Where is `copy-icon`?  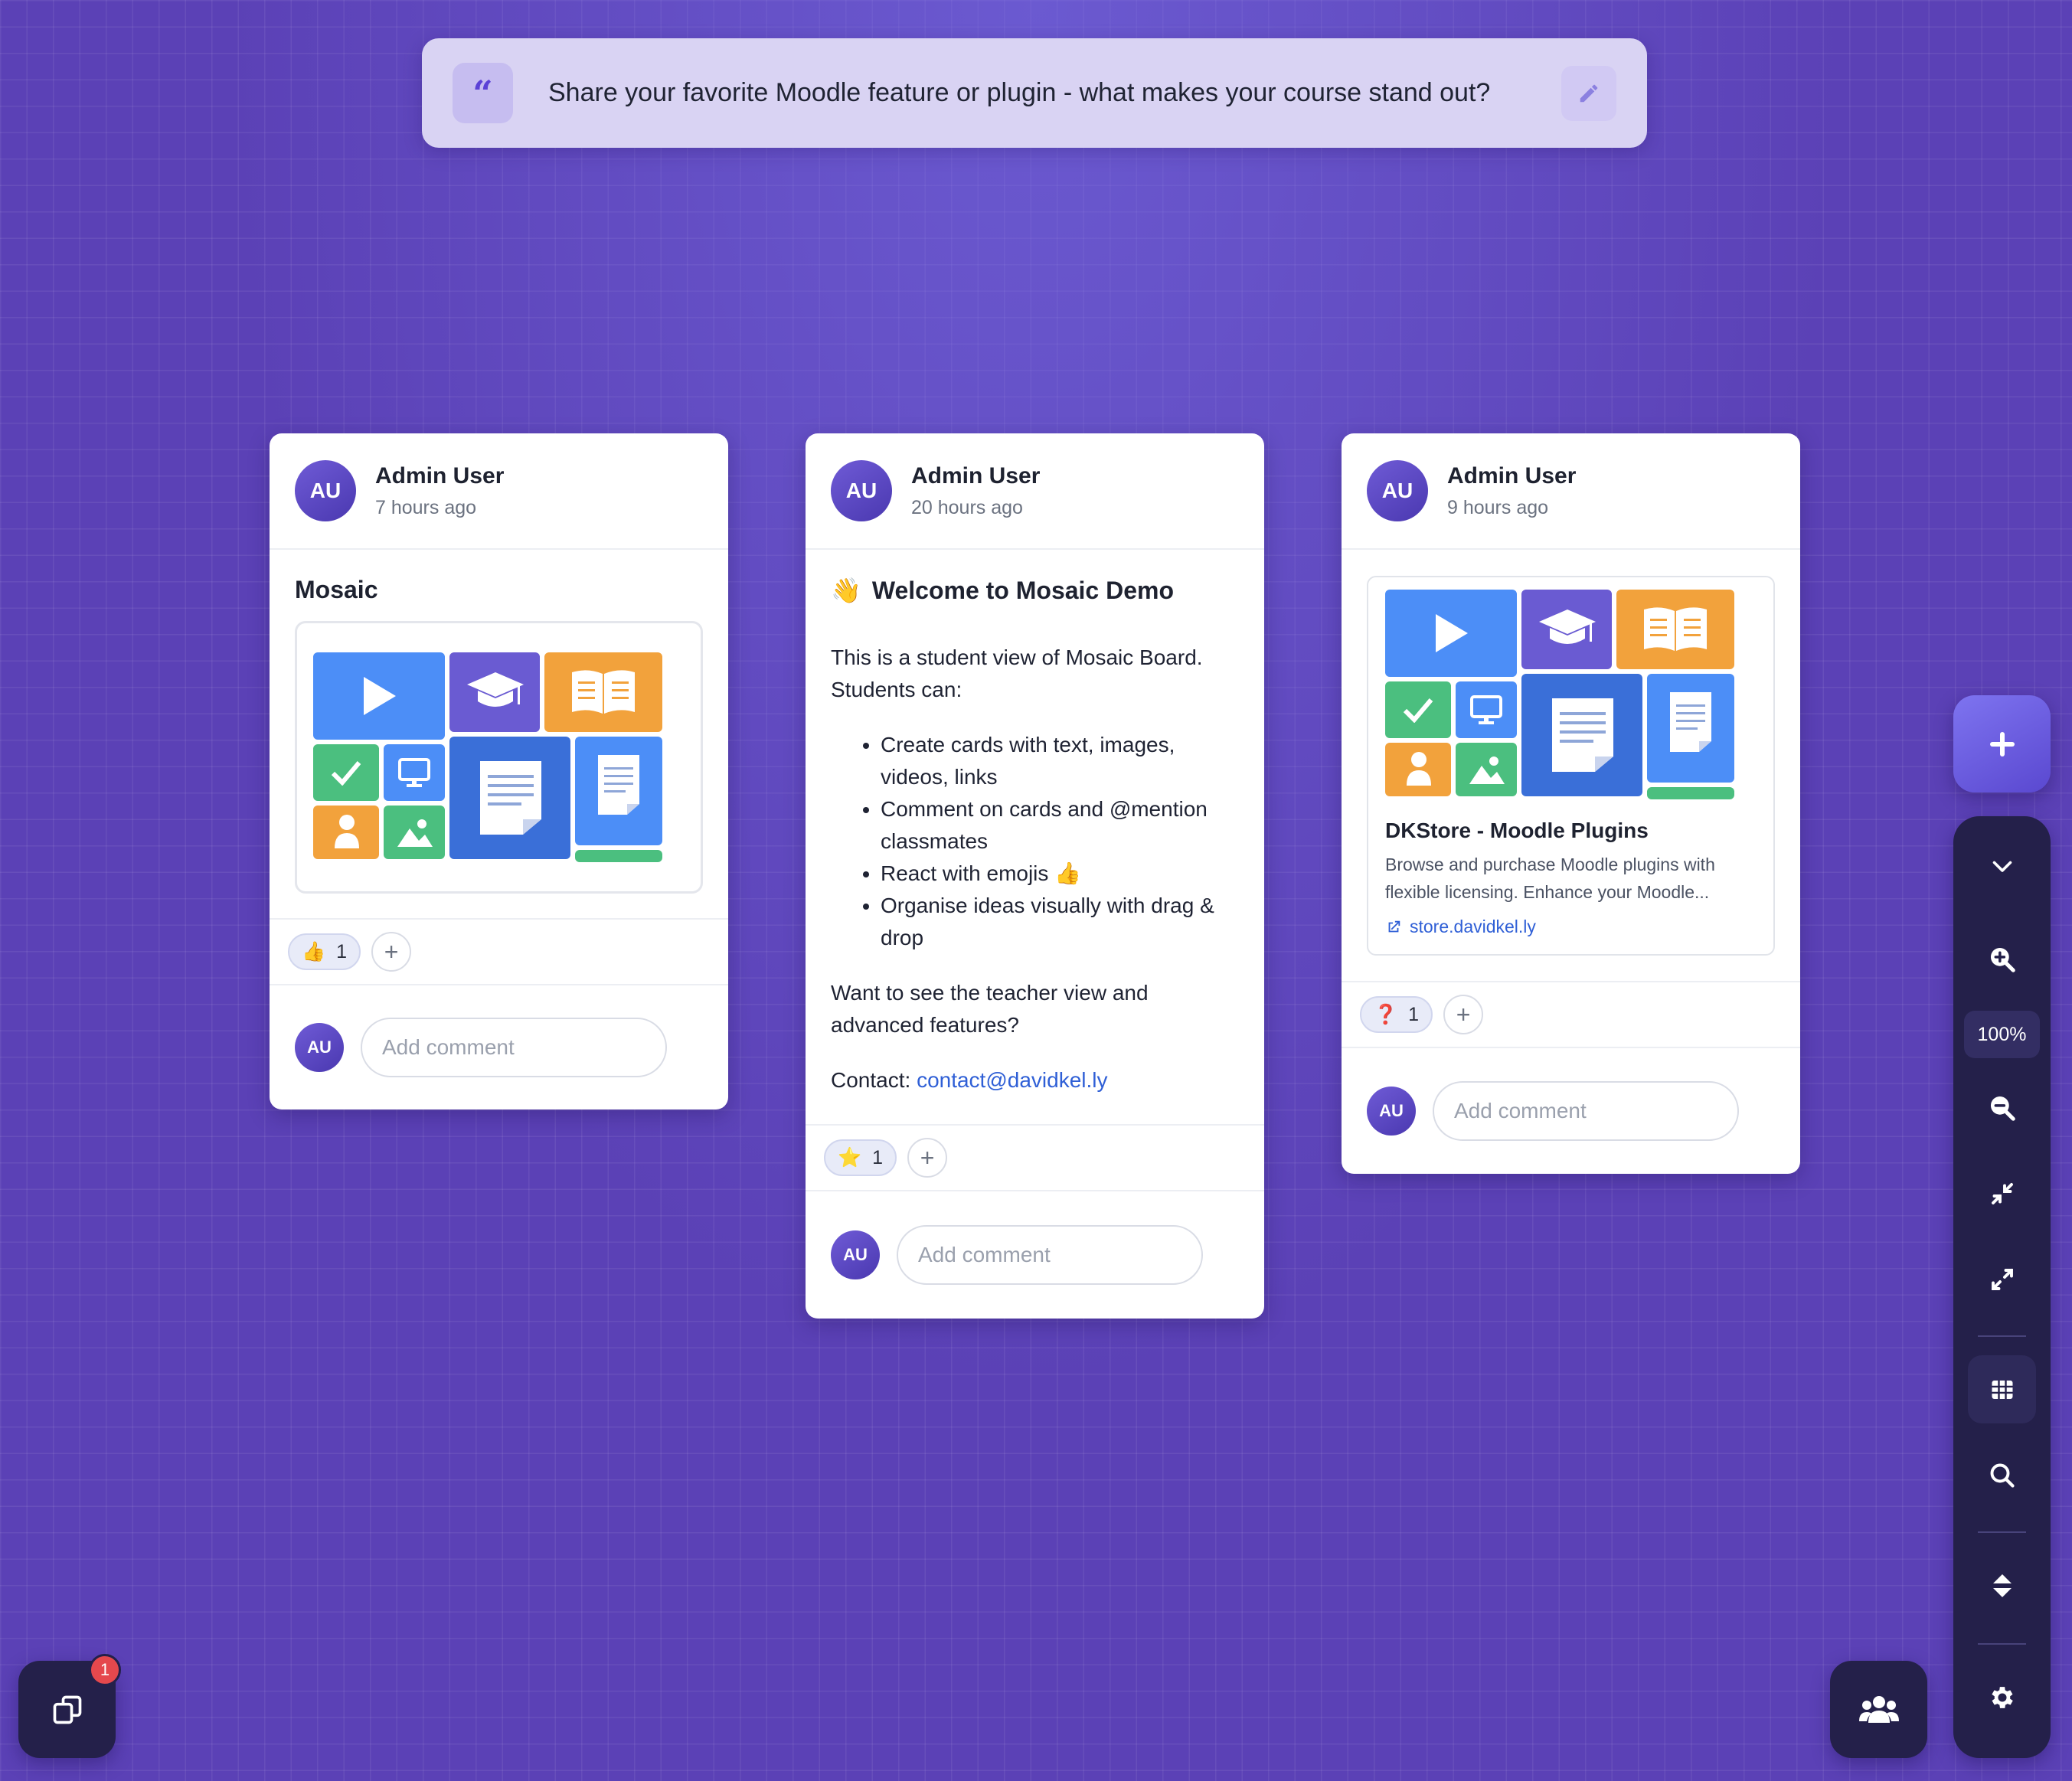 copy-icon is located at coordinates (67, 1710).